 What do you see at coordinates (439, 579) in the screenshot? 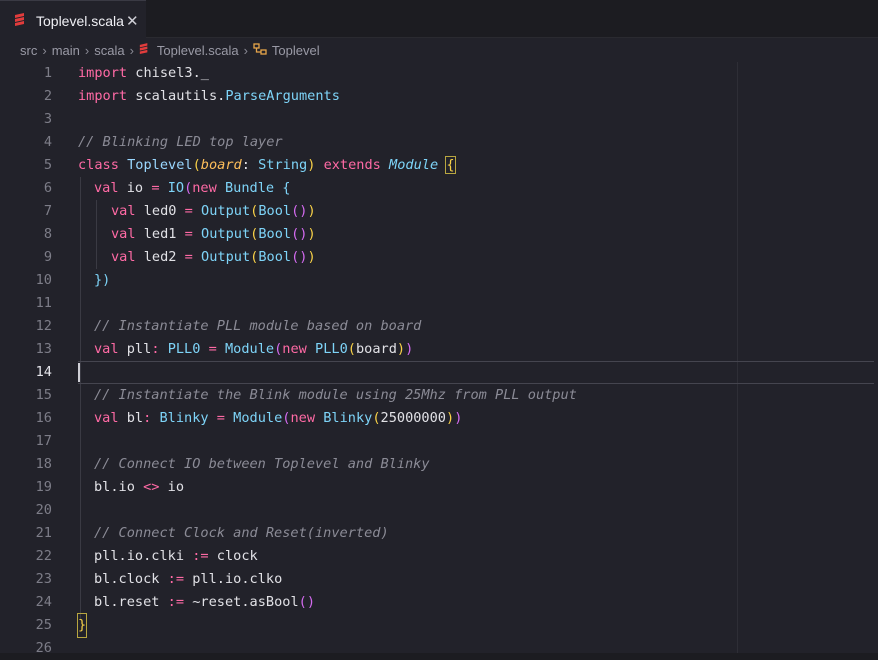
I see `code-line: 23 bl.clock := pll.io.clko` at bounding box center [439, 579].